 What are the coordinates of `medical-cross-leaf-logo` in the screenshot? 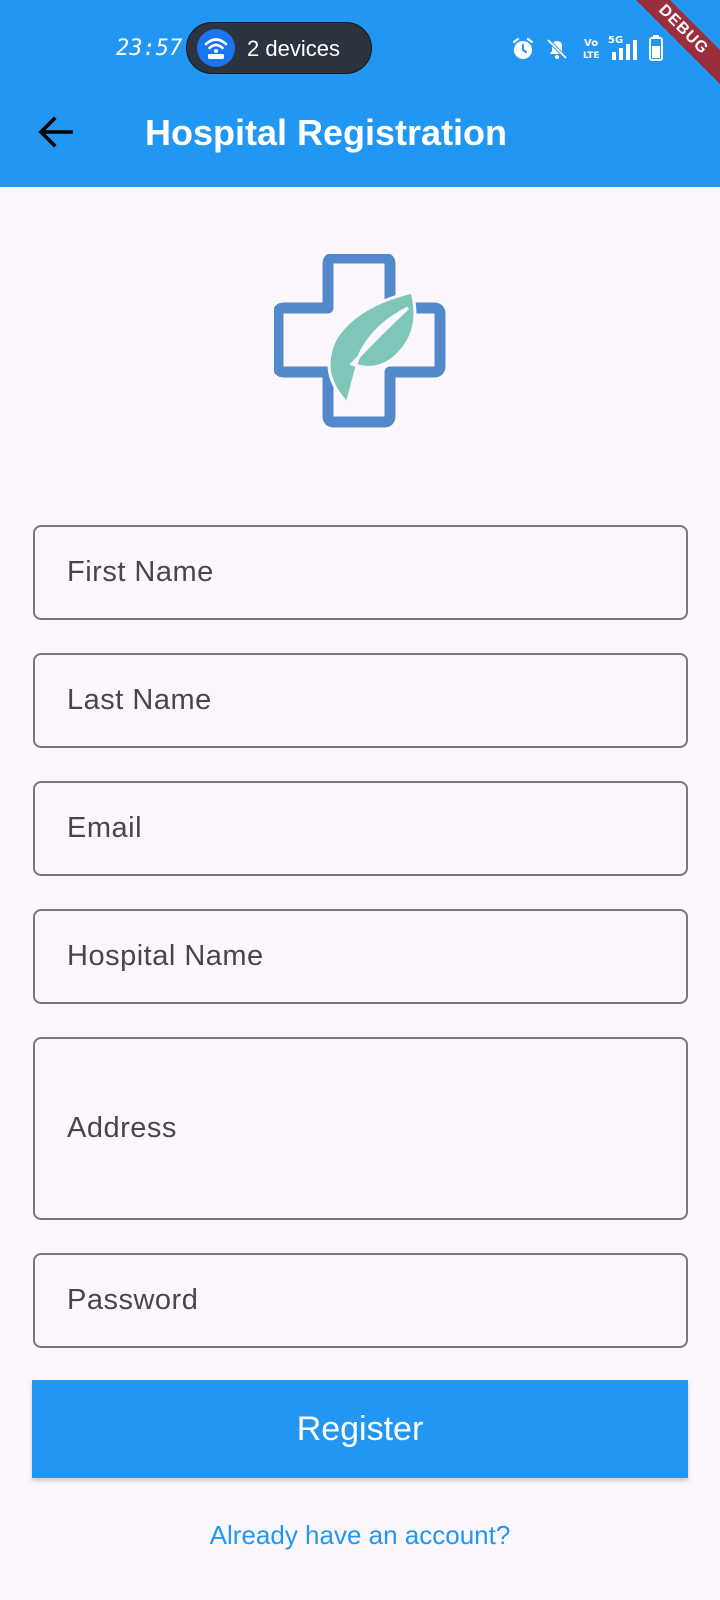 It's located at (359, 341).